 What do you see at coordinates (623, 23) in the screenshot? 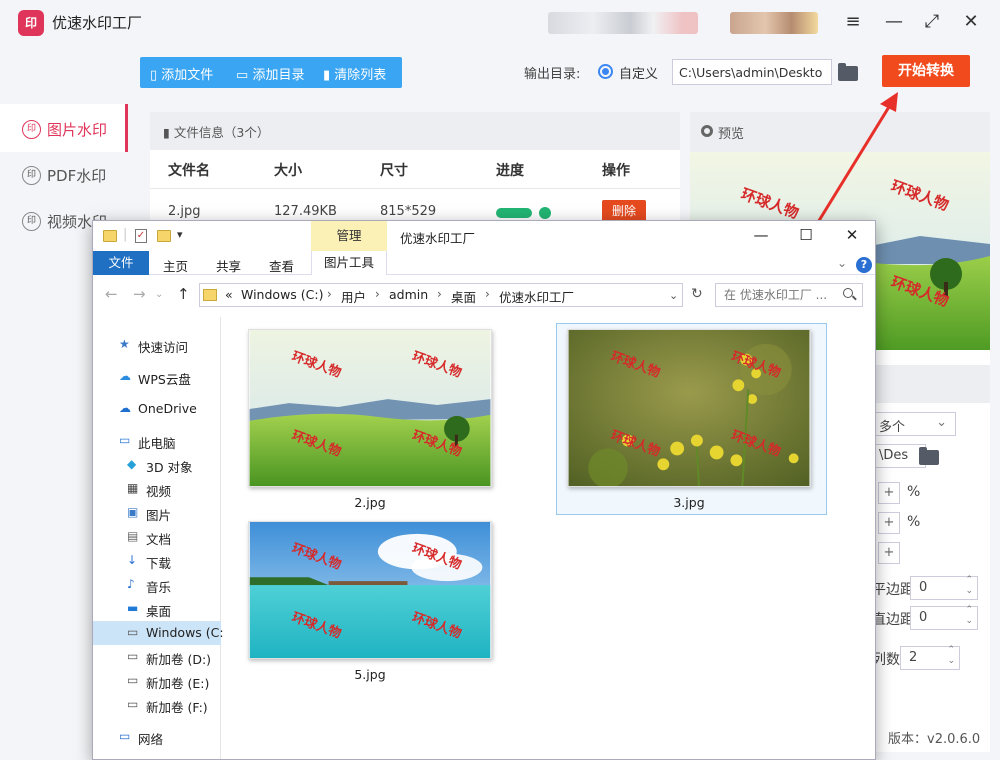
I see `blurred-account-info` at bounding box center [623, 23].